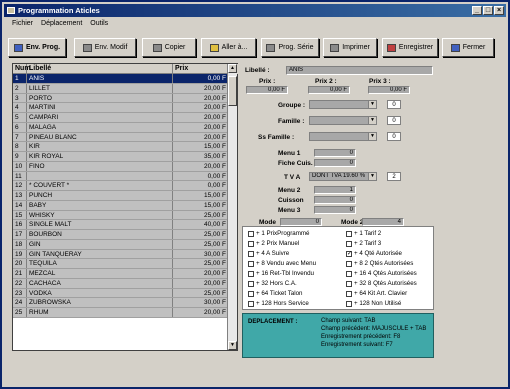 The width and height of the screenshot is (510, 389). I want to click on prix2-field: 0,00 F, so click(329, 90).